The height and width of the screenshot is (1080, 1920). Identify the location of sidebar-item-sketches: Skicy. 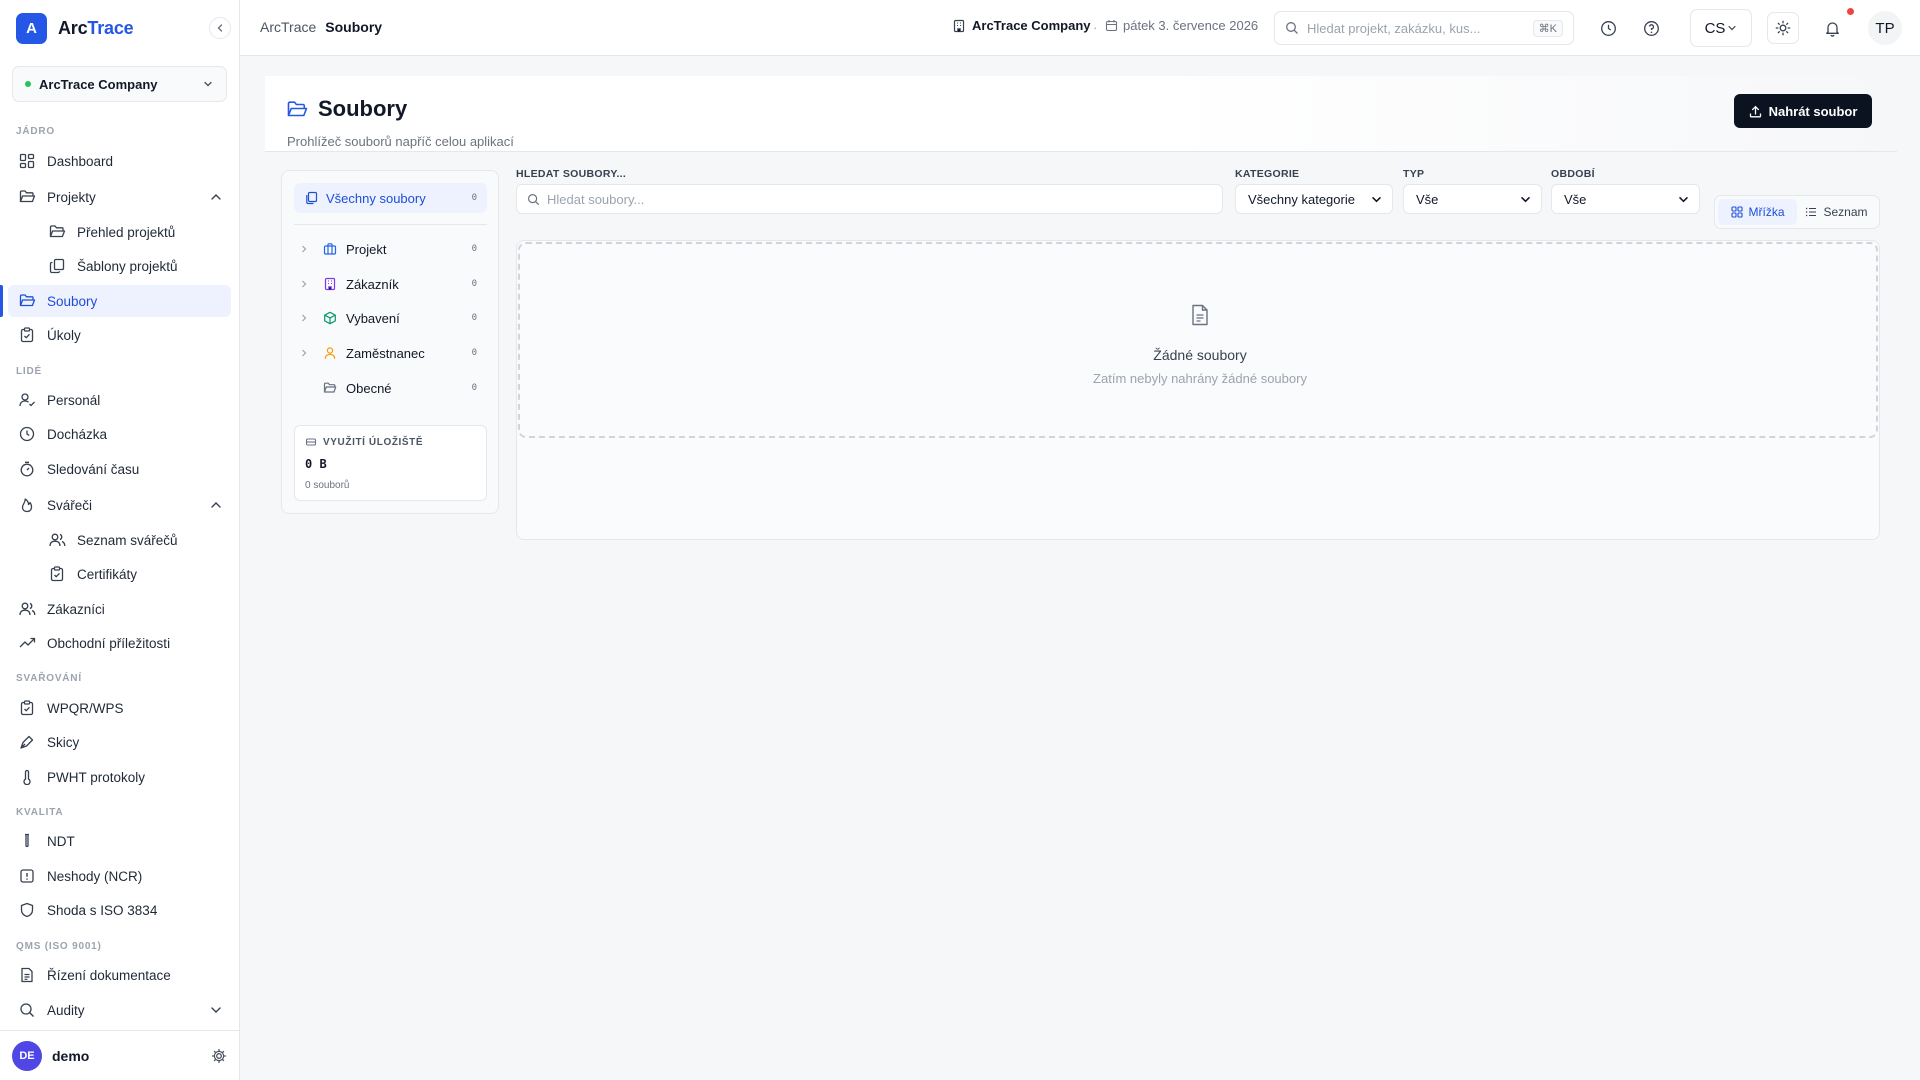
(119, 742).